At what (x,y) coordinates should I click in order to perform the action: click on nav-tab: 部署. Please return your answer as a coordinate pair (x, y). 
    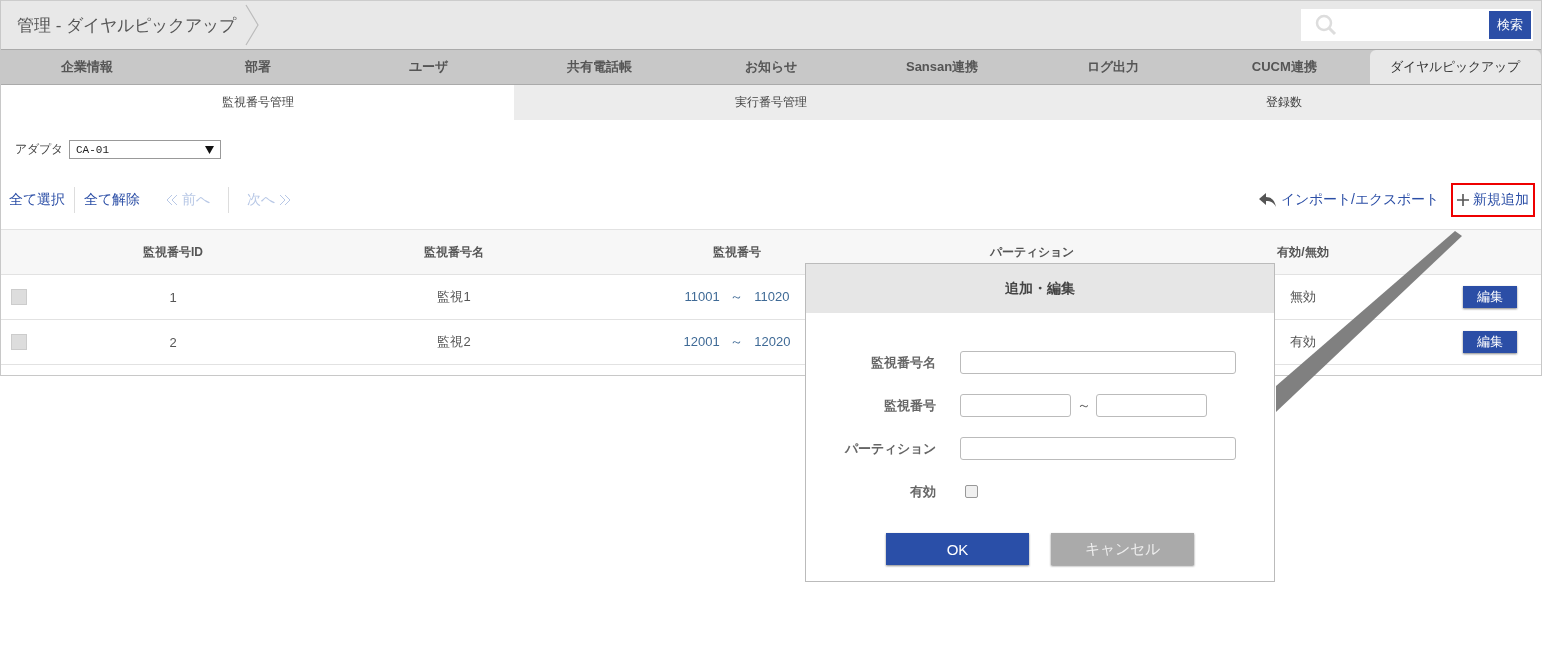
    Looking at the image, I should click on (258, 67).